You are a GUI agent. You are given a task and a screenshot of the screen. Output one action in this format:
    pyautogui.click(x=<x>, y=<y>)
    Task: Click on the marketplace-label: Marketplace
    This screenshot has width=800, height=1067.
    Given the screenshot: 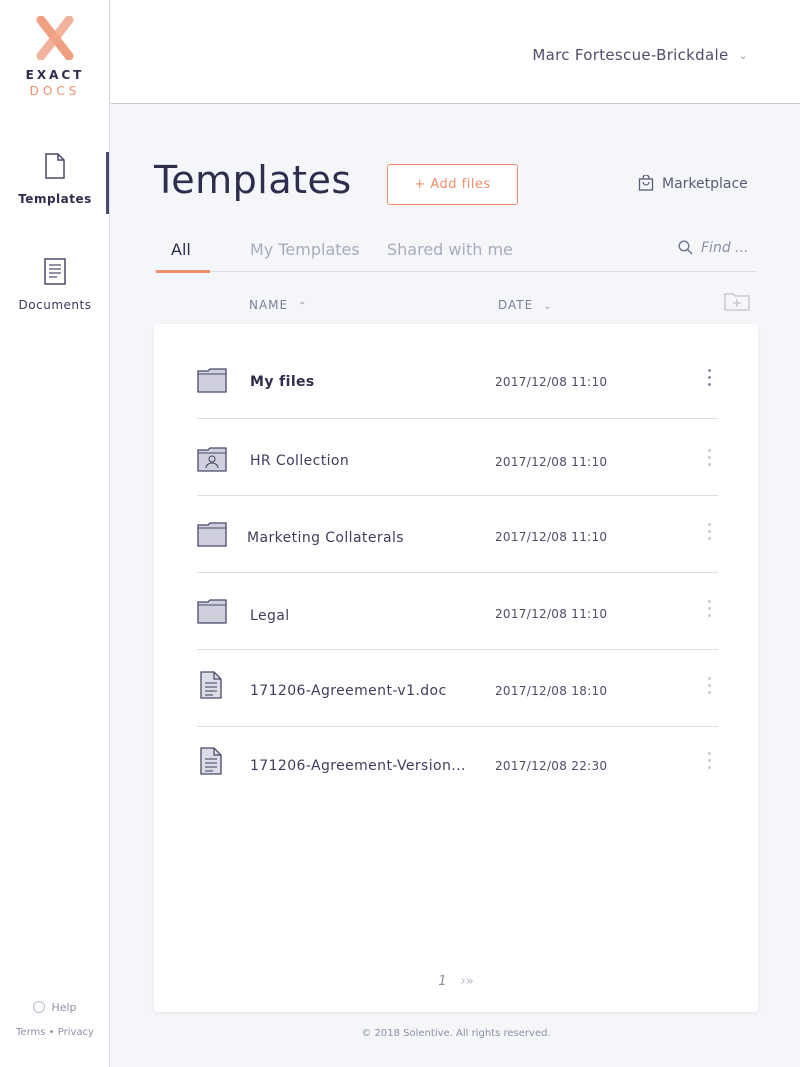 What is the action you would take?
    pyautogui.click(x=705, y=184)
    